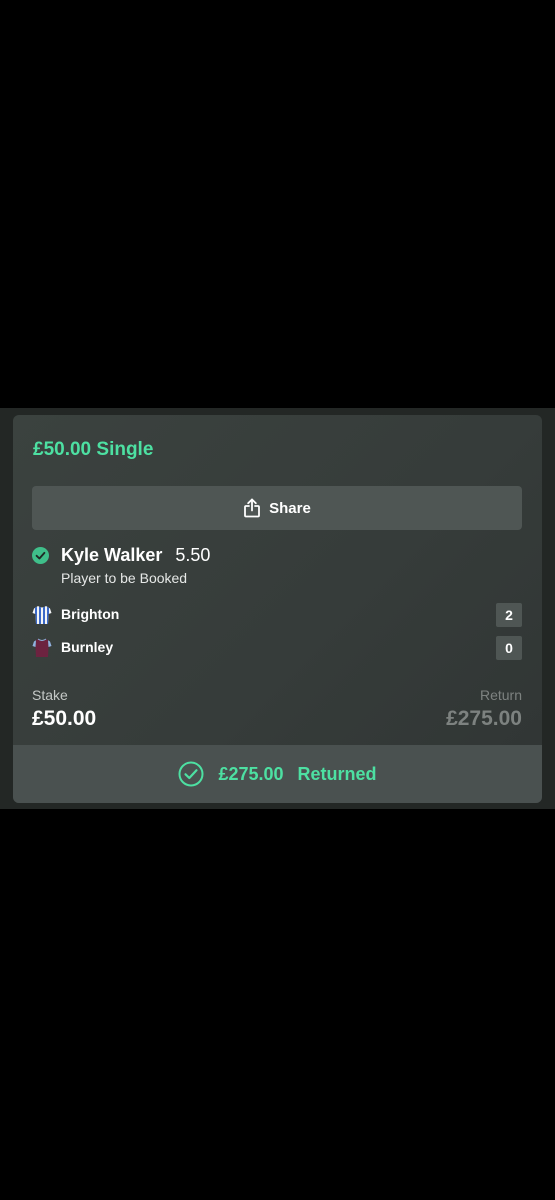 This screenshot has height=1200, width=555. What do you see at coordinates (42, 615) in the screenshot?
I see `striped-blue-white-shirt-icon` at bounding box center [42, 615].